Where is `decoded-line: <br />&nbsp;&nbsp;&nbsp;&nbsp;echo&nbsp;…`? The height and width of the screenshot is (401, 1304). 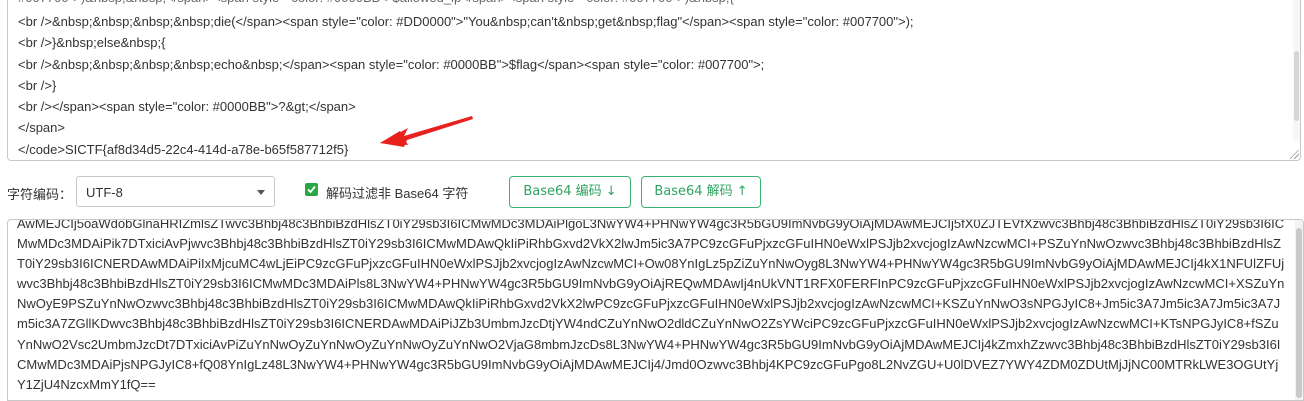 decoded-line: <br />&nbsp;&nbsp;&nbsp;&nbsp;echo&nbsp;… is located at coordinates (391, 64).